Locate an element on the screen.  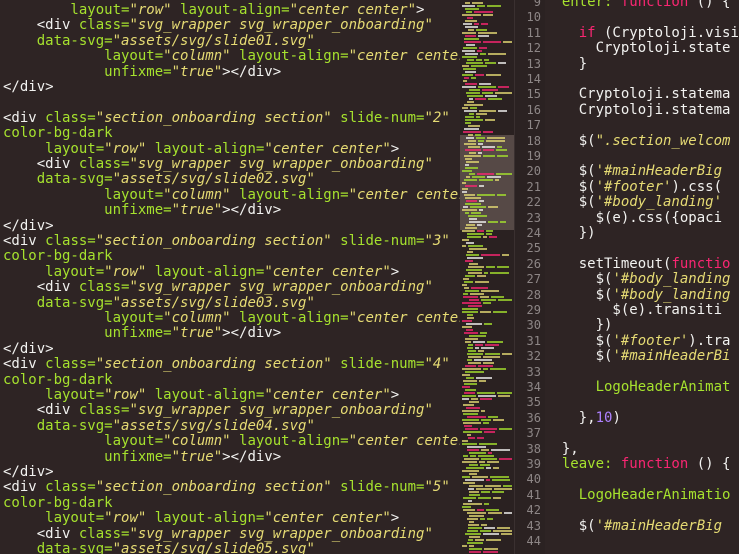
left-code-line: data-svg="assets/svg/slide01.svg" is located at coordinates (159, 41).